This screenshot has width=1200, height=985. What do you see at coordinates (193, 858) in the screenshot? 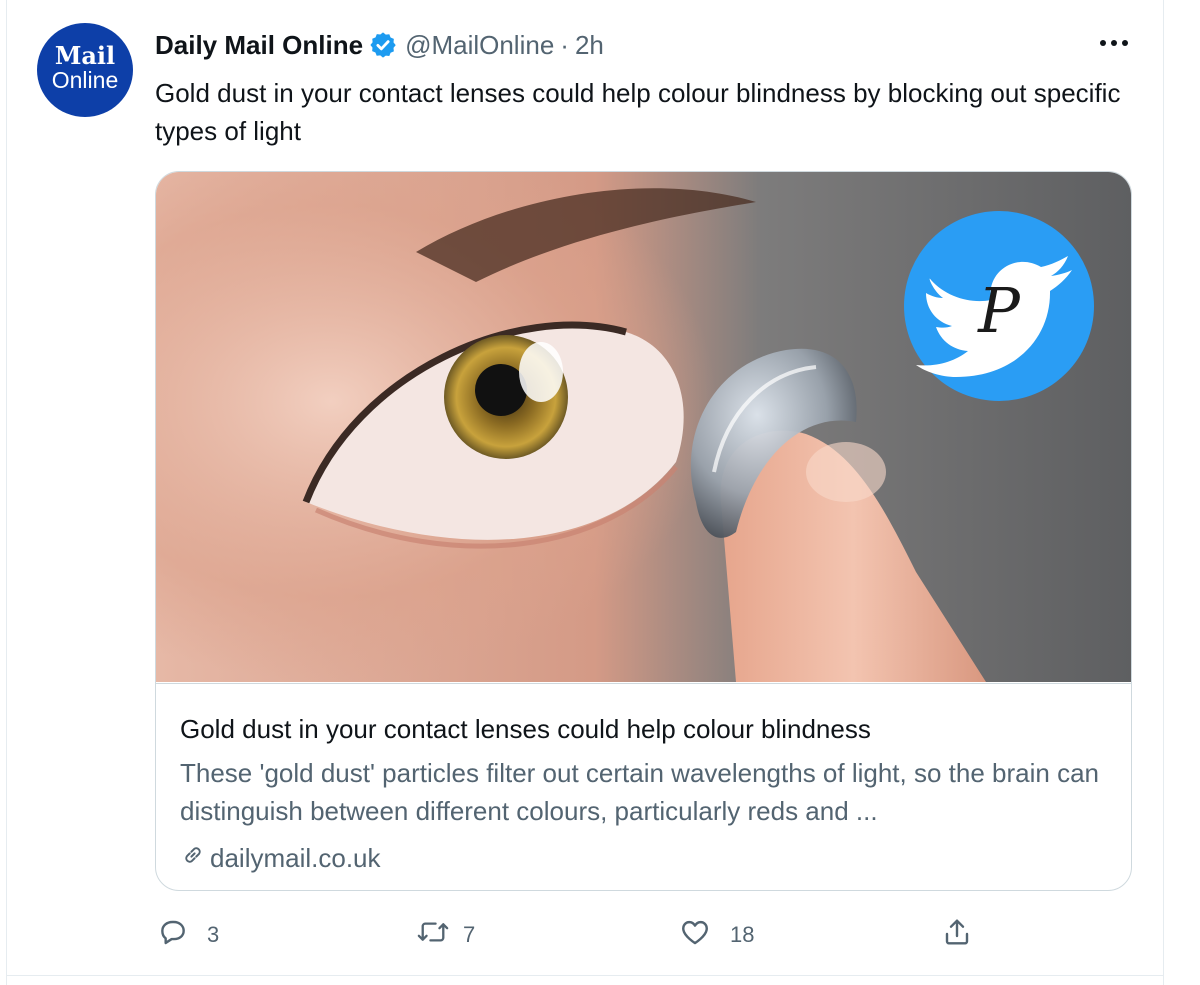
I see `link-icon` at bounding box center [193, 858].